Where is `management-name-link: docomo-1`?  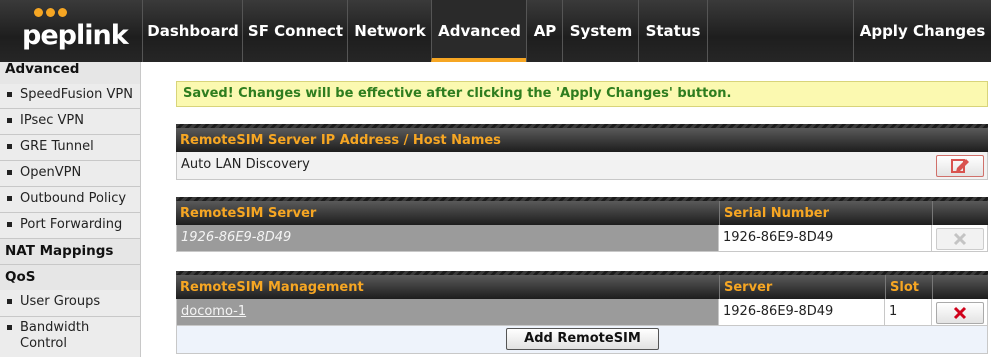
management-name-link: docomo-1 is located at coordinates (213, 311).